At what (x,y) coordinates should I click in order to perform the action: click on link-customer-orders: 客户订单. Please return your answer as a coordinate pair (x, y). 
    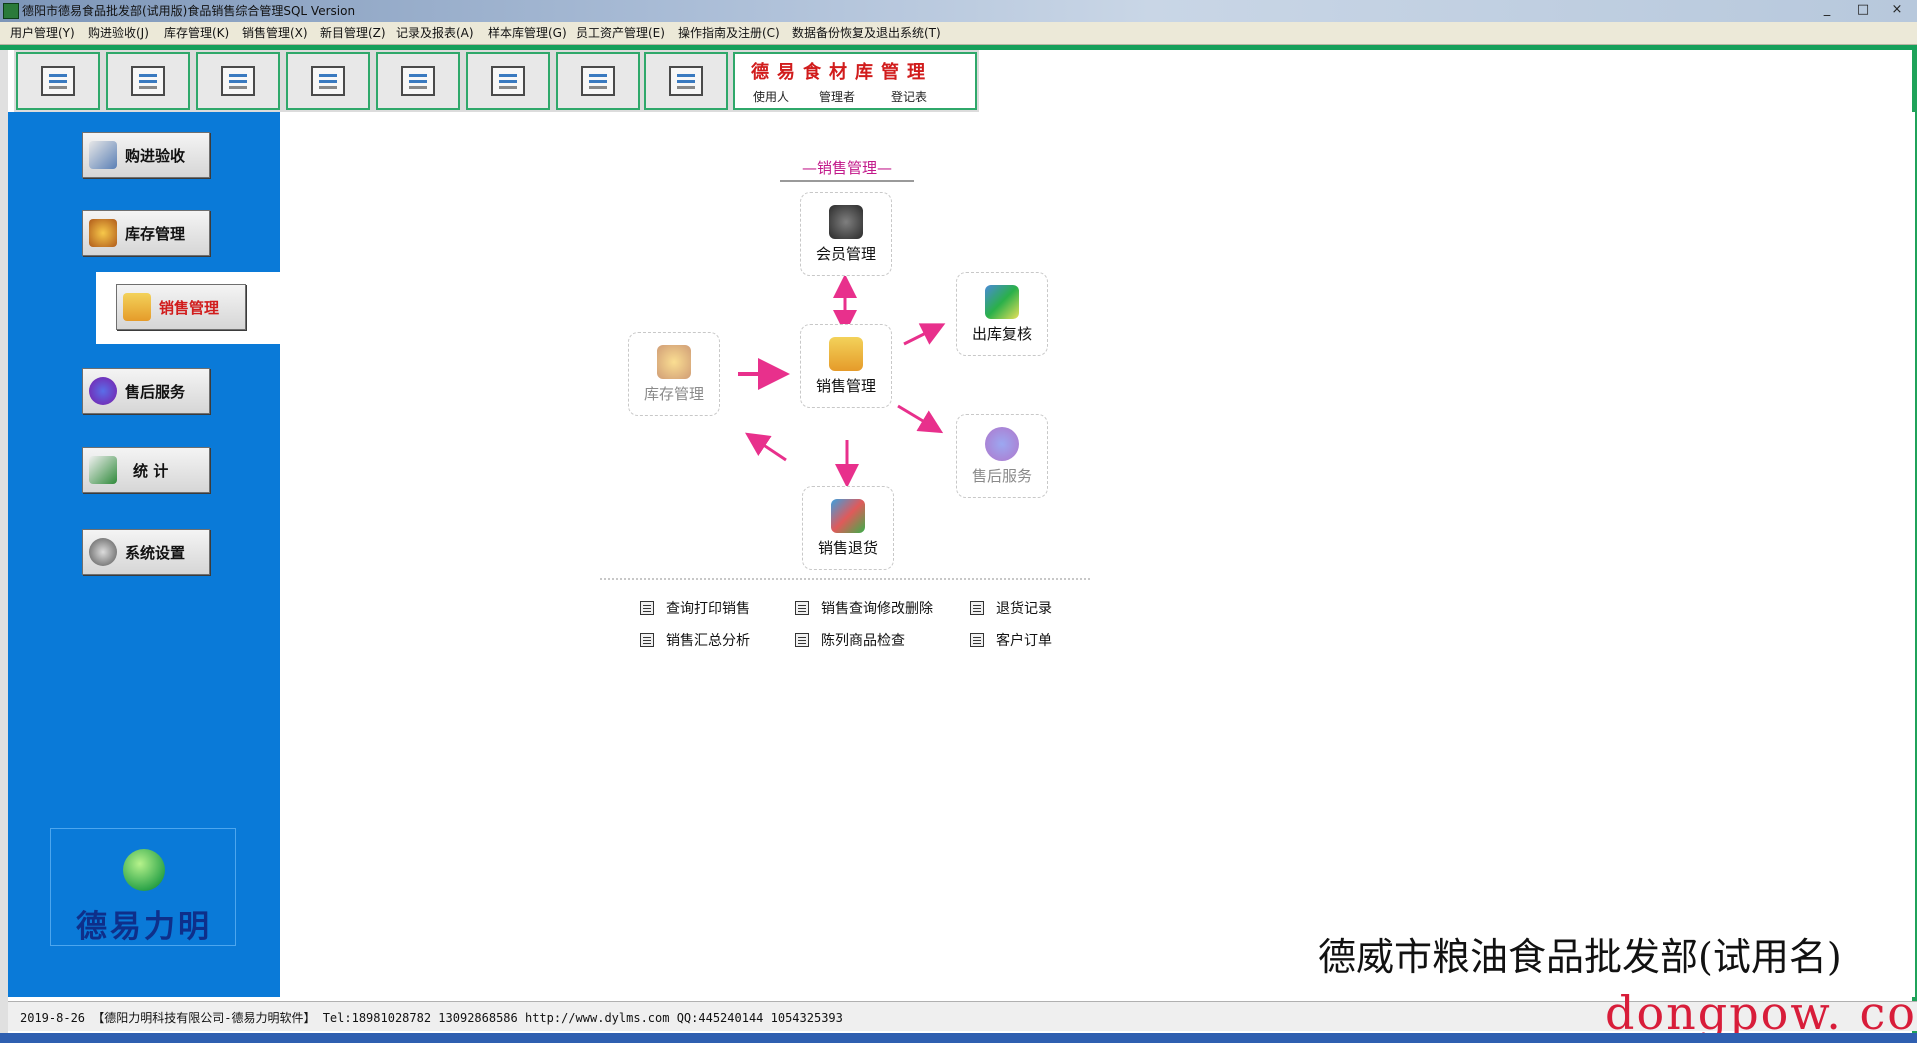
    Looking at the image, I should click on (1011, 640).